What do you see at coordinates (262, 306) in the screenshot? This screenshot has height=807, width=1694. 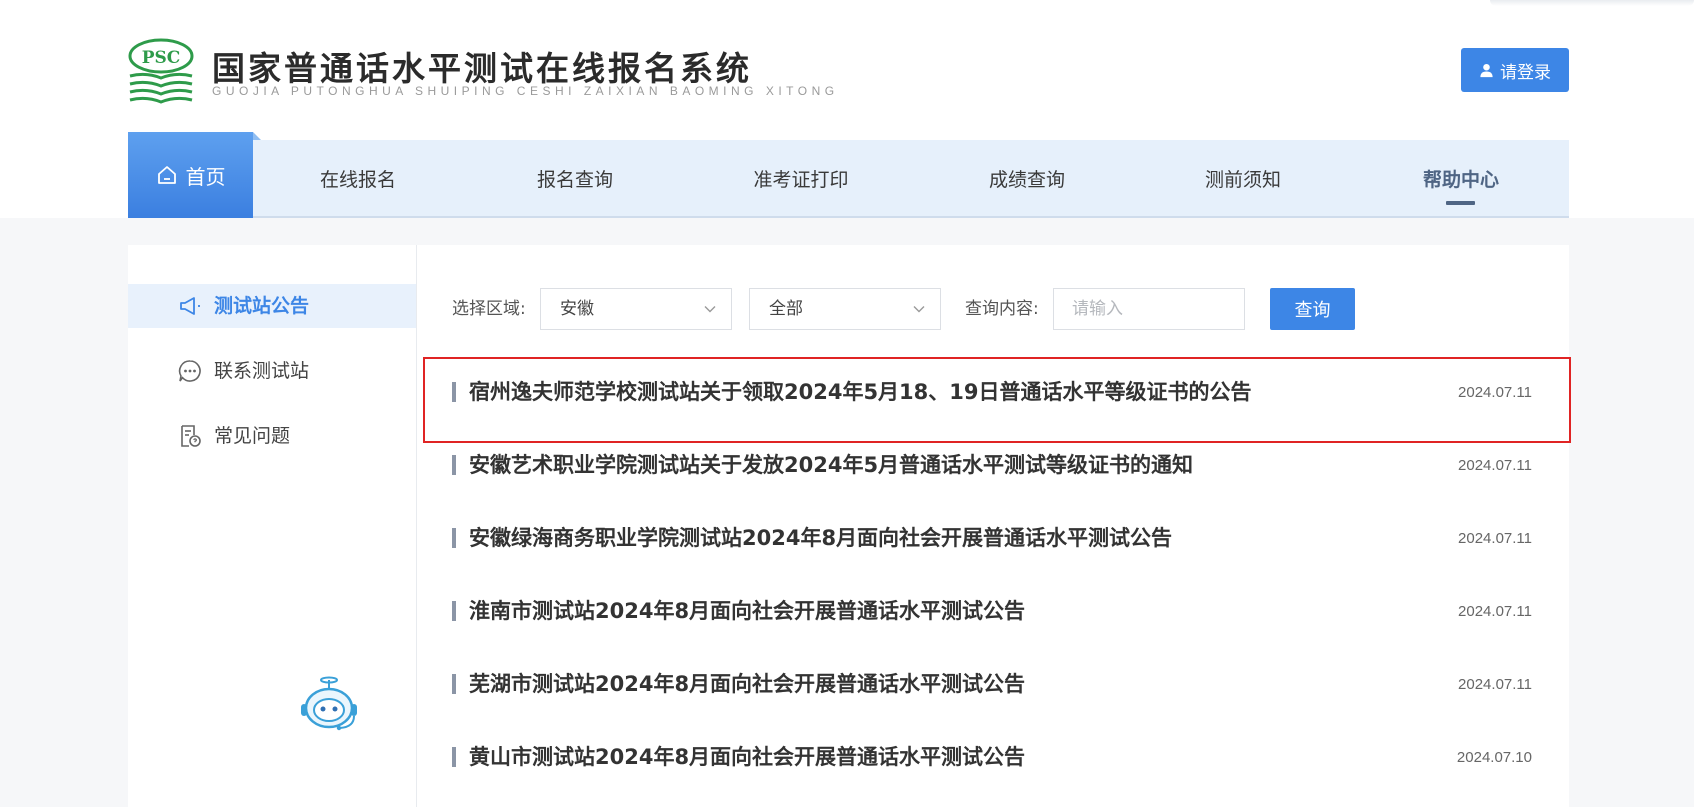 I see `sidebar-item-label: 测试站公告` at bounding box center [262, 306].